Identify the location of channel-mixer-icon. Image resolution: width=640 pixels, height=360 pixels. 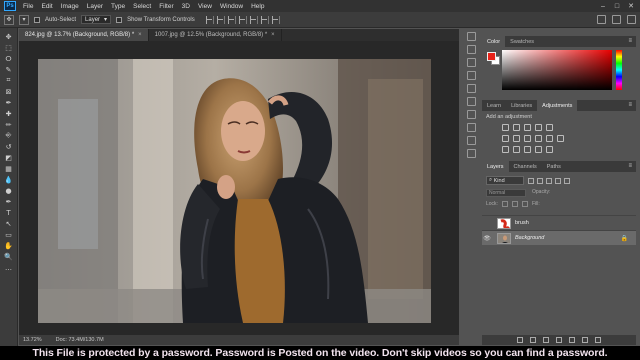
(549, 138).